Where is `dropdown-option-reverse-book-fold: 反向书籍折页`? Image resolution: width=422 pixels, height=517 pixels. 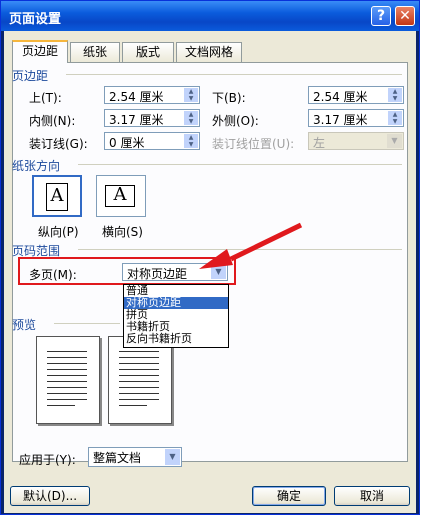 dropdown-option-reverse-book-fold: 反向书籍折页 is located at coordinates (176, 339).